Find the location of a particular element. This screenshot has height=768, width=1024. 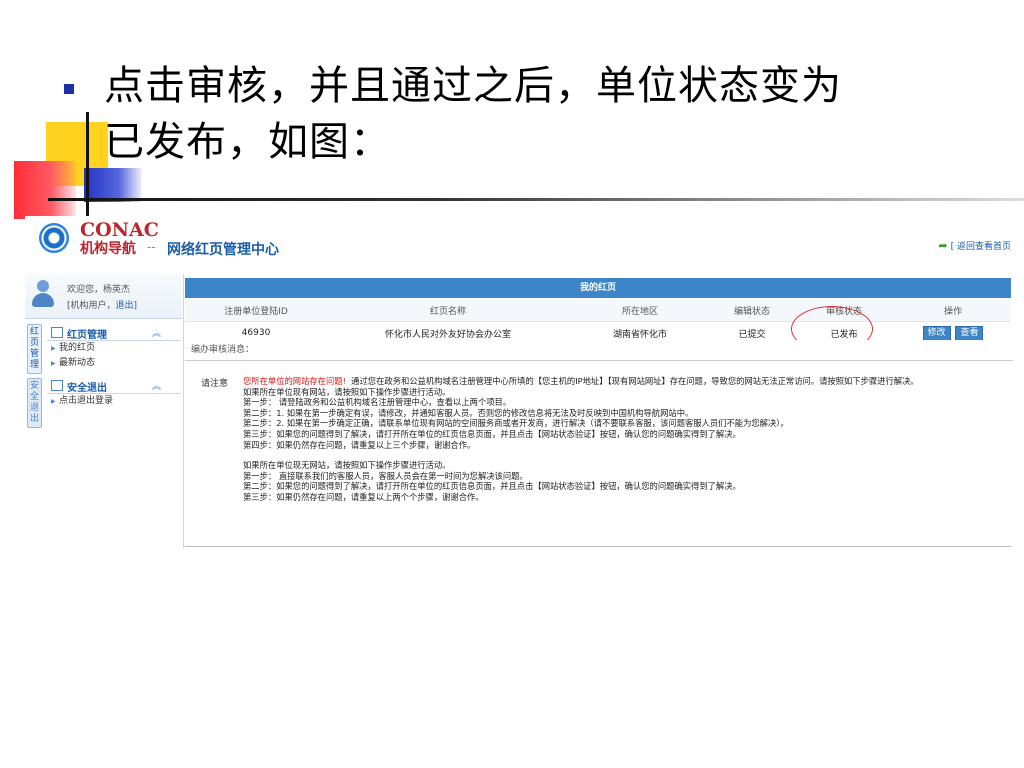

decor-red-square is located at coordinates (45, 190).